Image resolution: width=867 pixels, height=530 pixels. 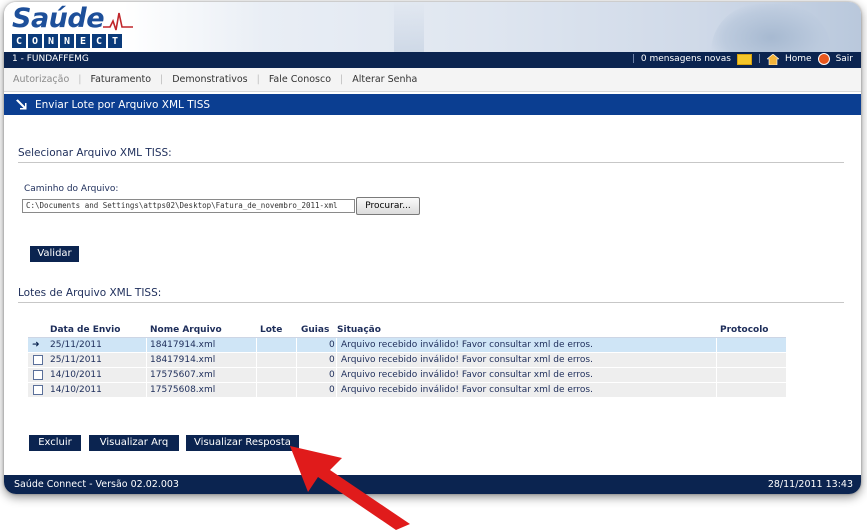 I want to click on organization-name: 1 - FUNDAFFEMG, so click(x=50, y=59).